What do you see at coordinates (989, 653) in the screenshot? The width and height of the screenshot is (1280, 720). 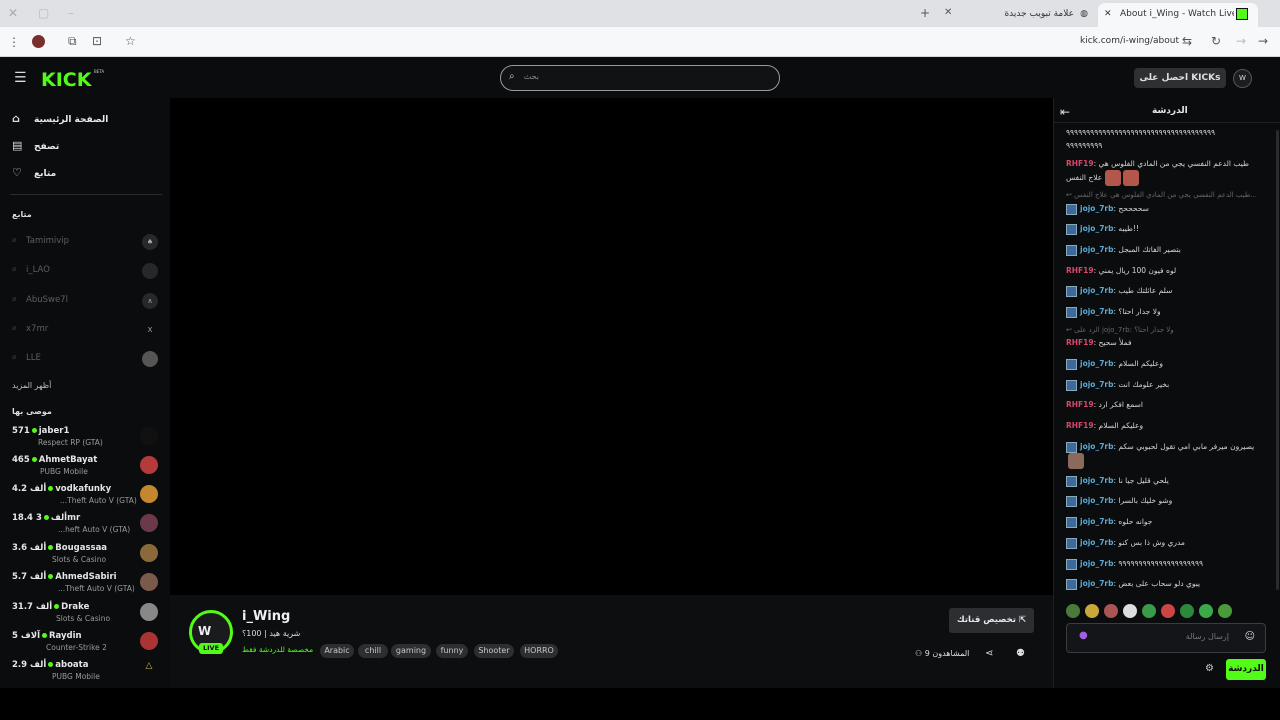 I see `share-icon: ⋖` at bounding box center [989, 653].